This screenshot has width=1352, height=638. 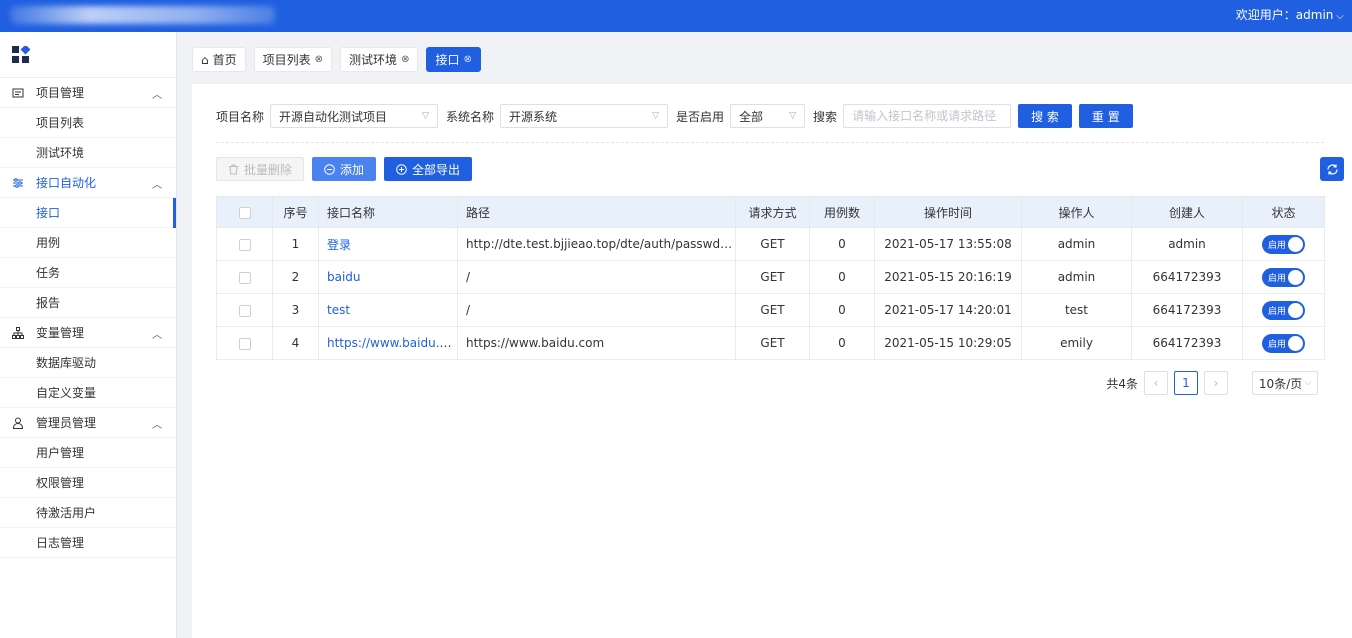 What do you see at coordinates (66, 183) in the screenshot?
I see `sidebar-group-label: 接口自动化` at bounding box center [66, 183].